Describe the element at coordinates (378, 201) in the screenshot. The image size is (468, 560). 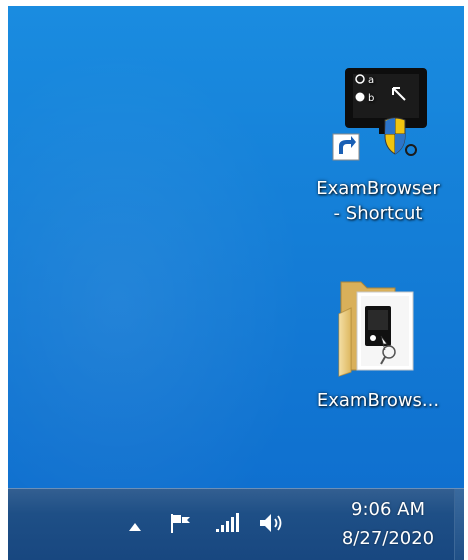
I see `desktop-icon-label: ExamBrowser - Shortcut` at that location.